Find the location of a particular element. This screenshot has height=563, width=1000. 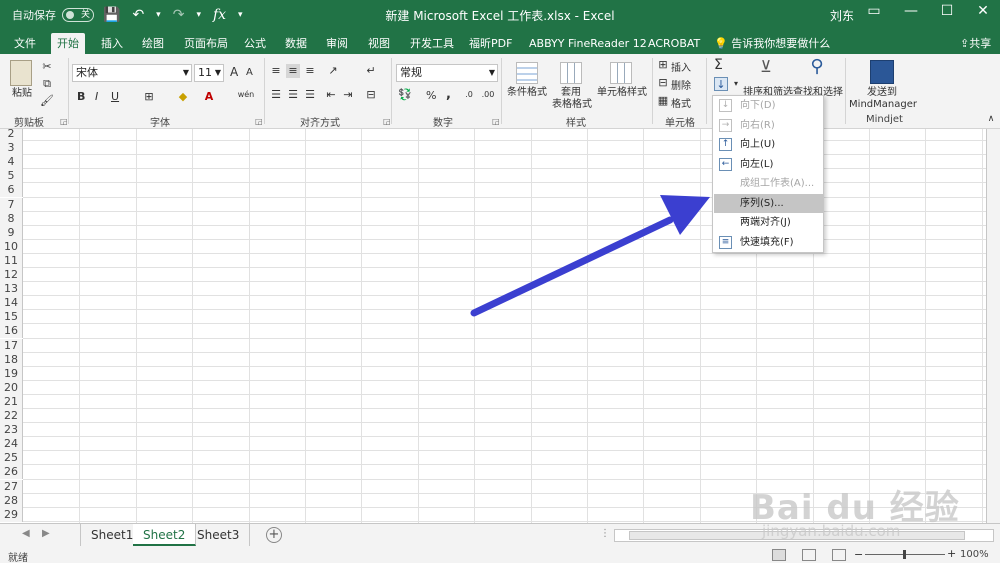

fill-menu-item: ≡ 快速填充(F) is located at coordinates (768, 242).